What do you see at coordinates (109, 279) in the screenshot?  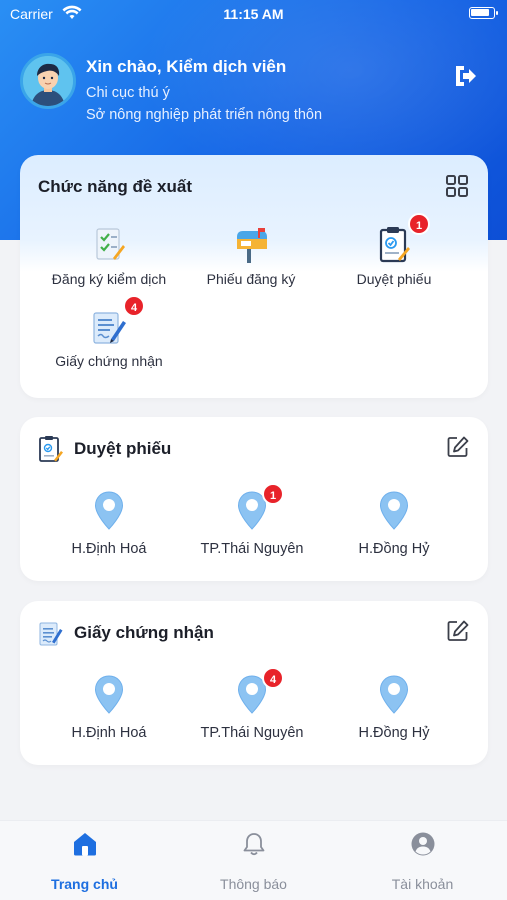 I see `feature-label: Đăng ký kiểm dịch` at bounding box center [109, 279].